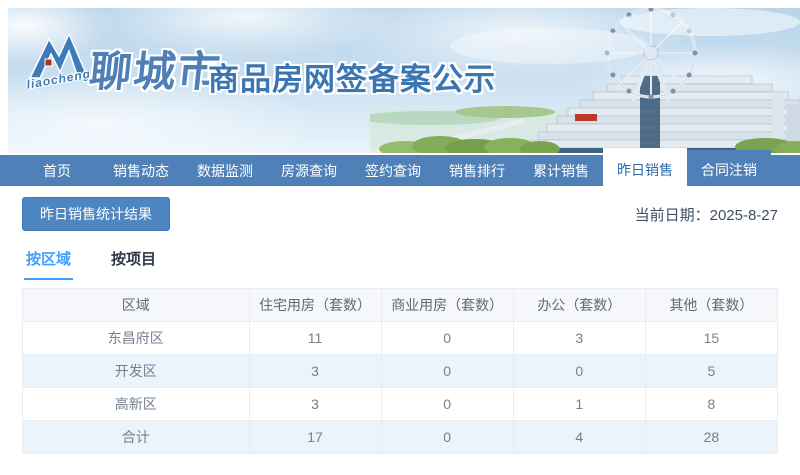 This screenshot has height=475, width=800. What do you see at coordinates (711, 404) in the screenshot?
I see `cell-other: 8` at bounding box center [711, 404].